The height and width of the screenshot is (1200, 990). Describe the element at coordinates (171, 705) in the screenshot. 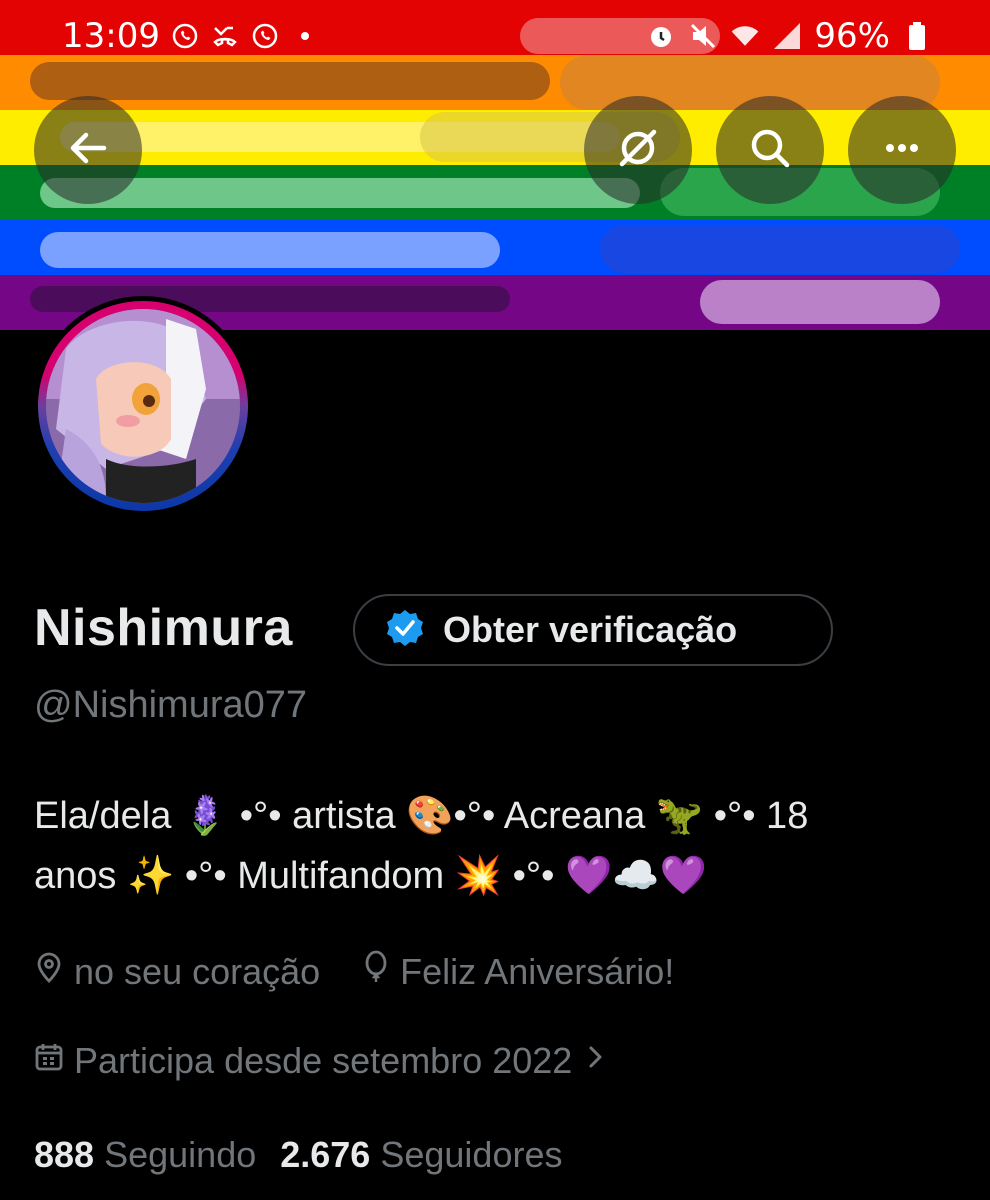

I see `profile-handle: @Nishimura077` at that location.